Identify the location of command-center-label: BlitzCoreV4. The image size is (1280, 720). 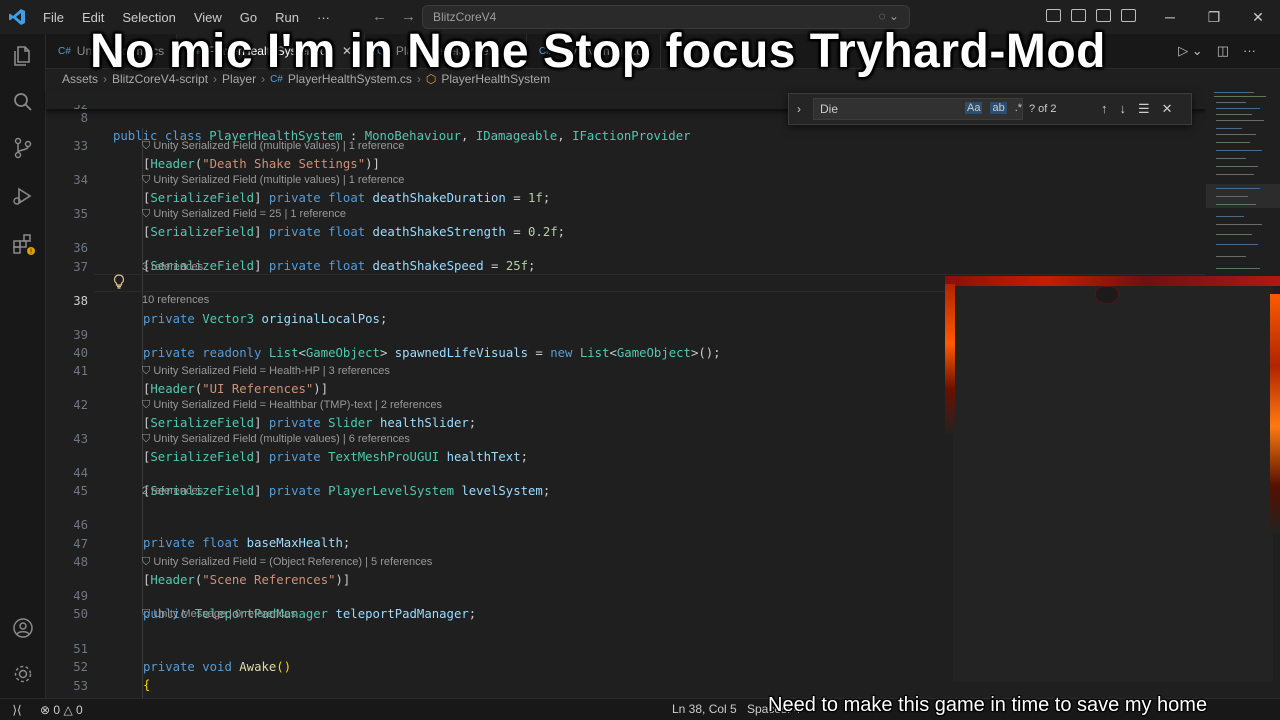
(465, 17).